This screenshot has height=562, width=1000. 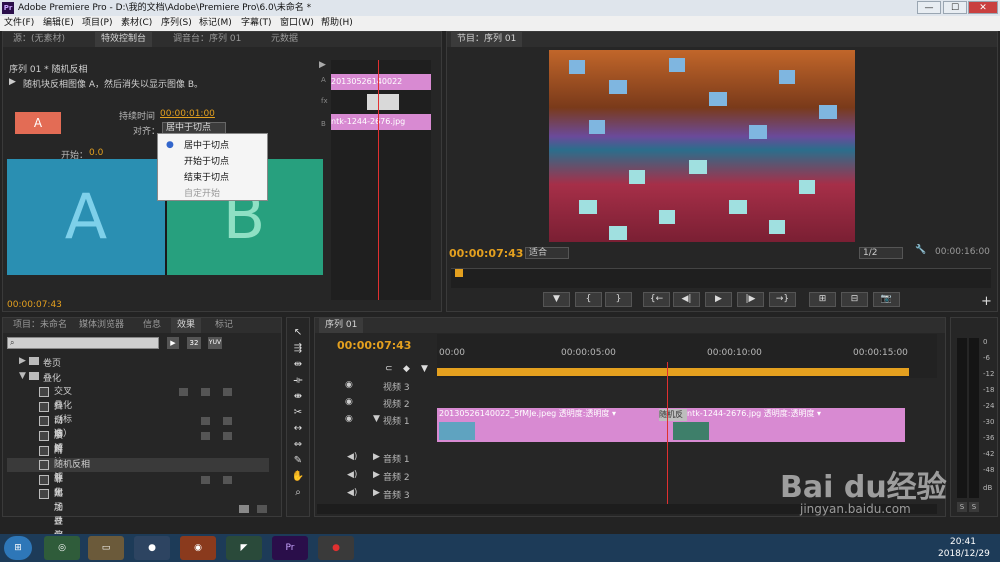 I want to click on program-playhead, so click(x=459, y=273).